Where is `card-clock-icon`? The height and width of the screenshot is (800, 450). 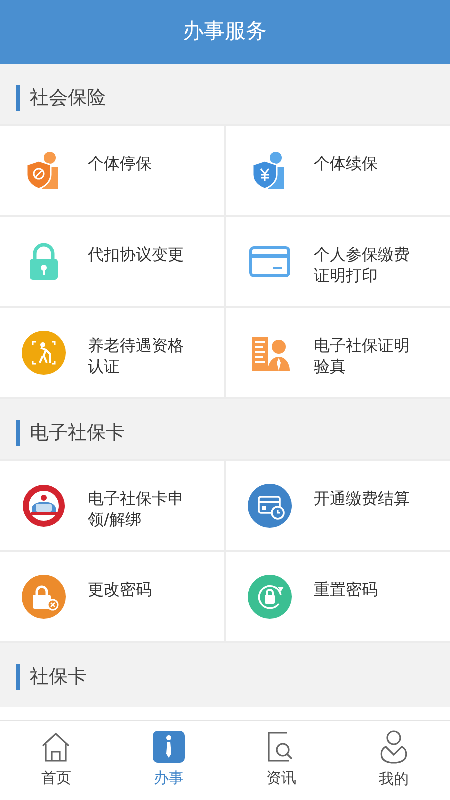 card-clock-icon is located at coordinates (270, 506).